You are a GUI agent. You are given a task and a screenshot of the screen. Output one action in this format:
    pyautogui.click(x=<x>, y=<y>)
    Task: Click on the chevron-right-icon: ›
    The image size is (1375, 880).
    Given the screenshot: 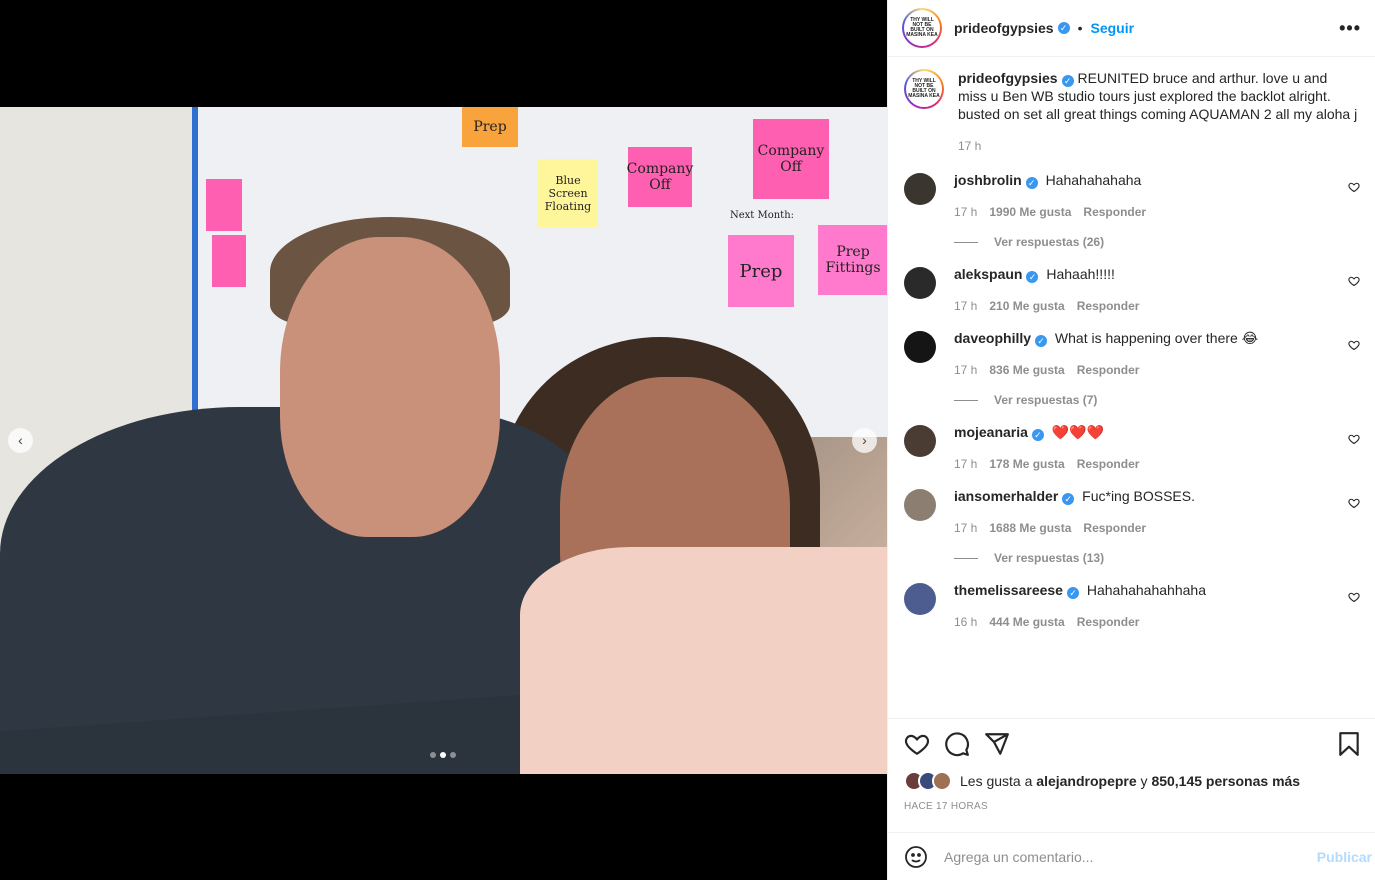 What is the action you would take?
    pyautogui.click(x=864, y=440)
    